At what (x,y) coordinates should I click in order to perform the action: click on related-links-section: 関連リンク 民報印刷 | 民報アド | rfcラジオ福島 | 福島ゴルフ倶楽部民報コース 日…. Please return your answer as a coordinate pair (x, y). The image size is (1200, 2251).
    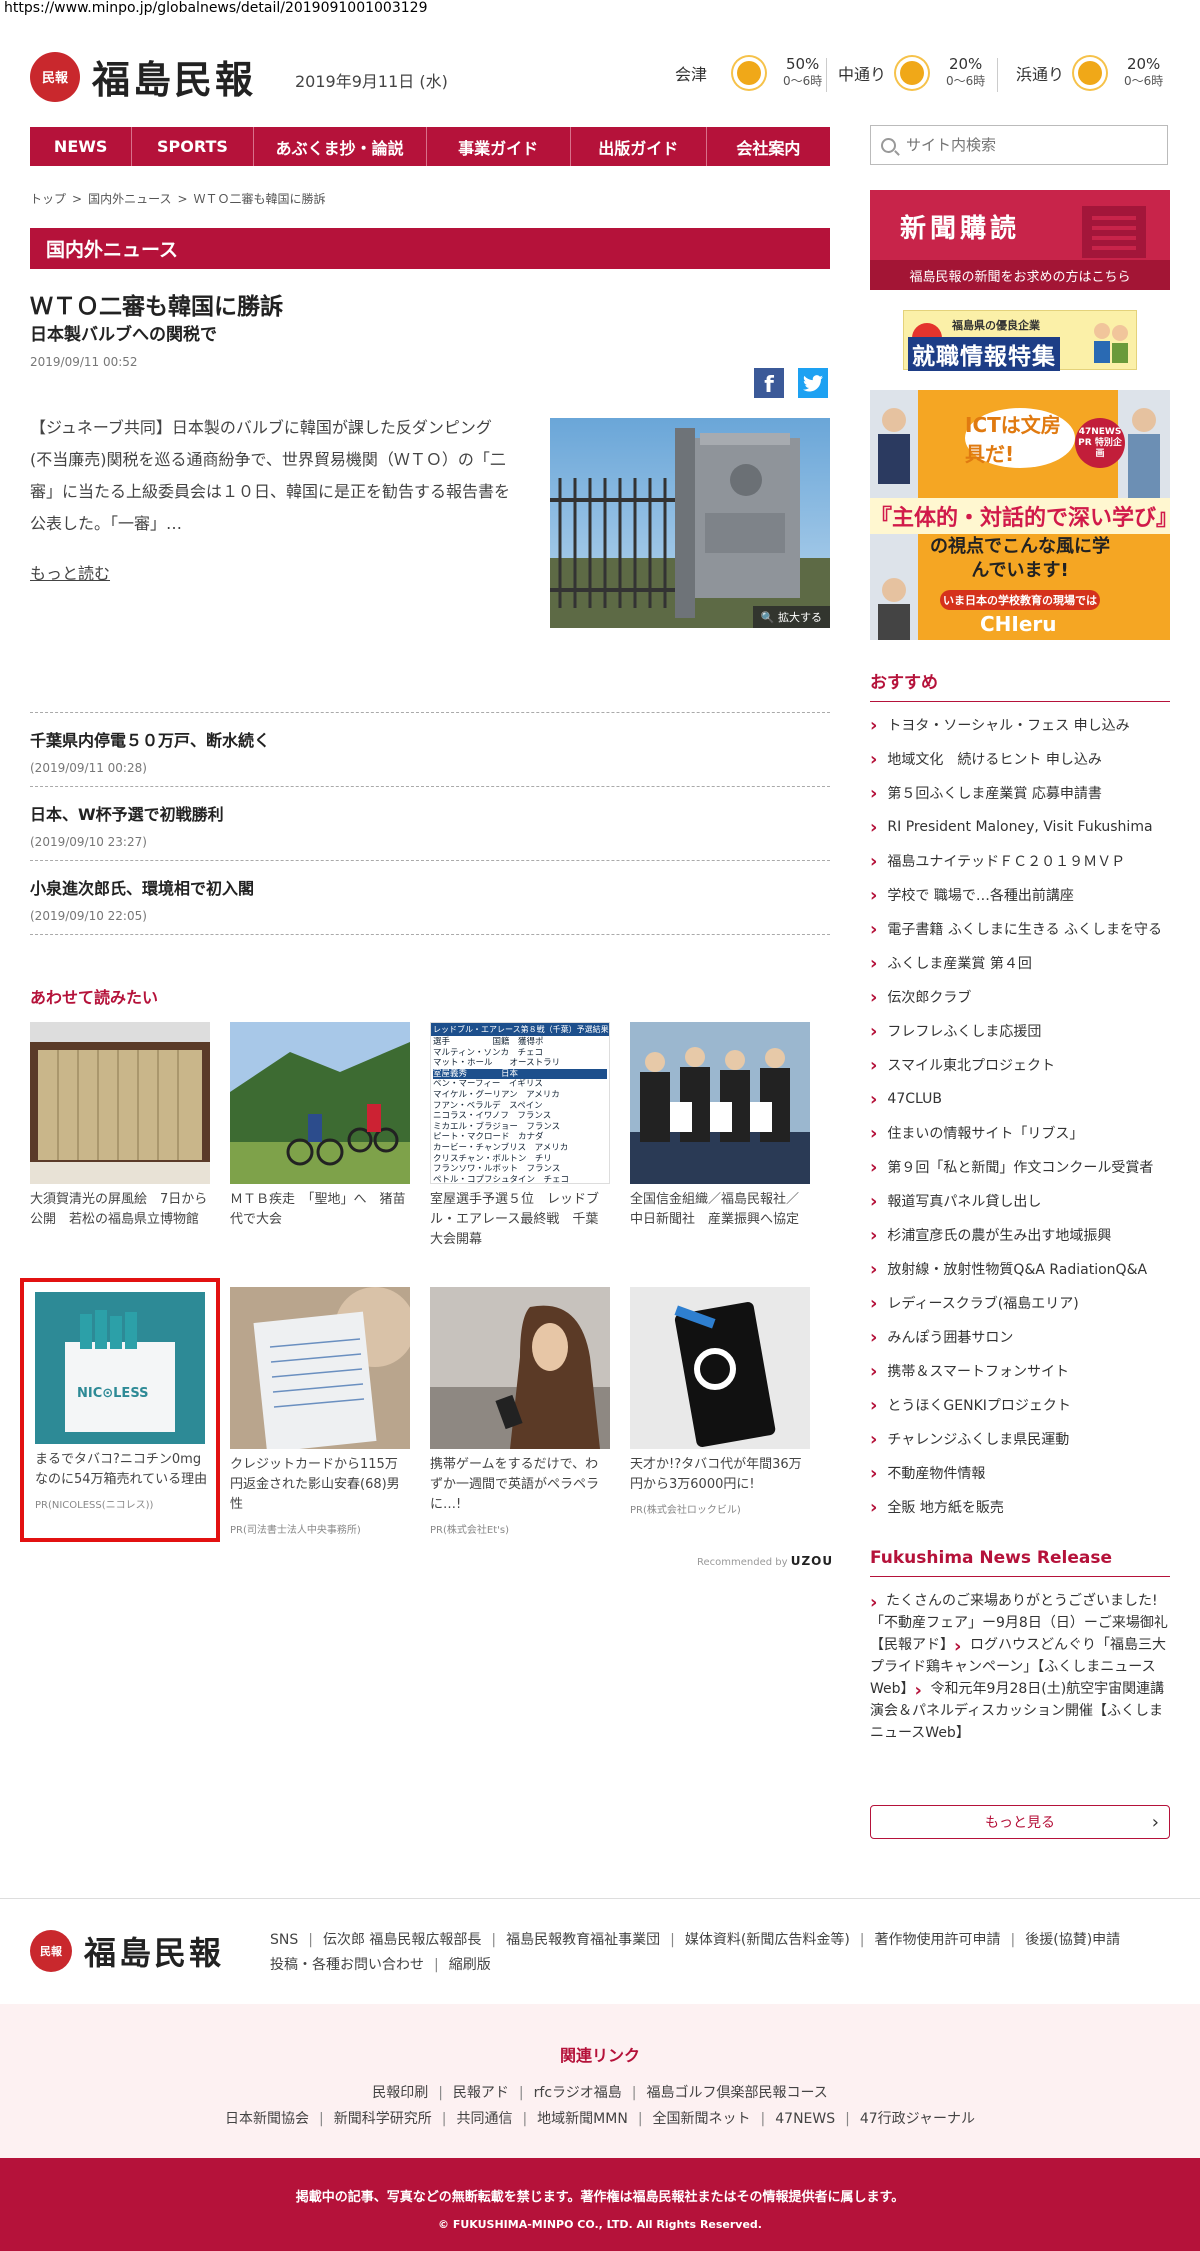
    Looking at the image, I should click on (600, 2081).